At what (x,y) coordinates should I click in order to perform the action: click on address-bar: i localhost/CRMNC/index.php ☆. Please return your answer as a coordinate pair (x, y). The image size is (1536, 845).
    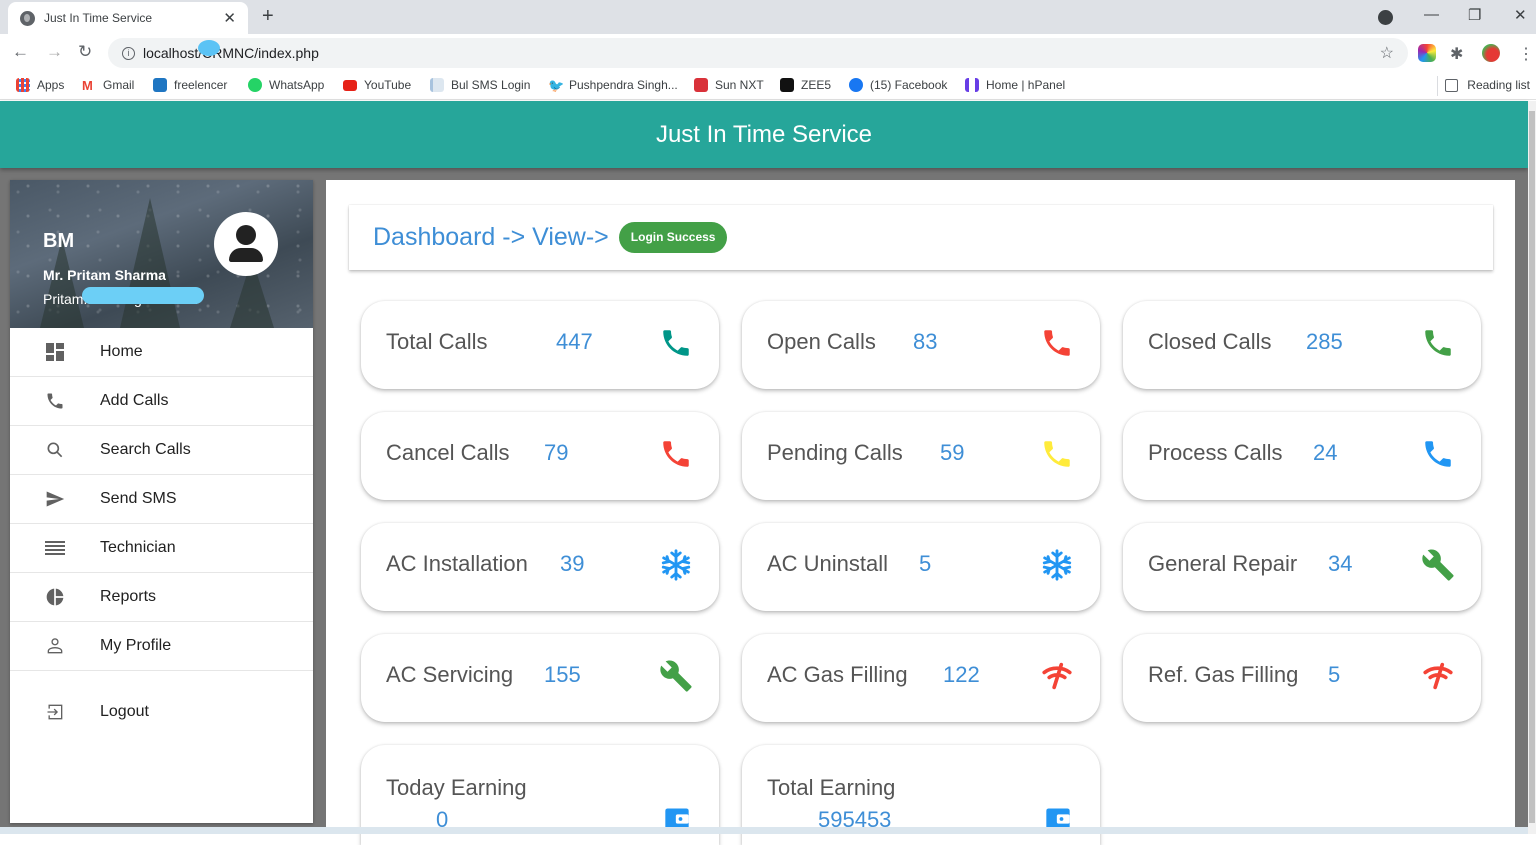
    Looking at the image, I should click on (758, 53).